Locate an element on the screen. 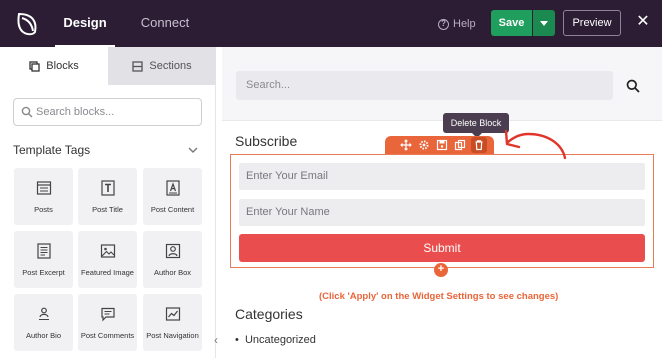 The image size is (662, 358). block-label: Post Content is located at coordinates (172, 209).